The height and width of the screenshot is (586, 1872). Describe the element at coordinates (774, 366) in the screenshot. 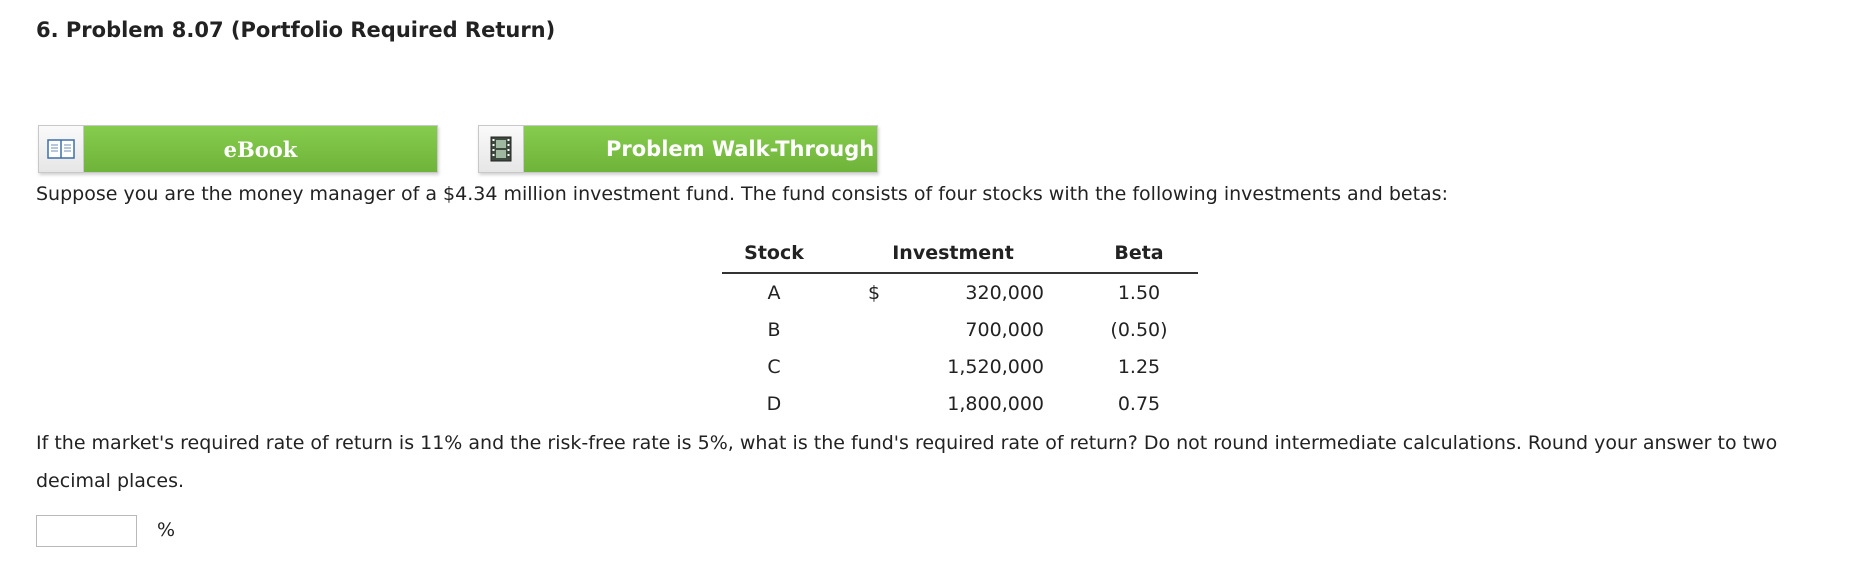

I see `cell-stock: C` at that location.